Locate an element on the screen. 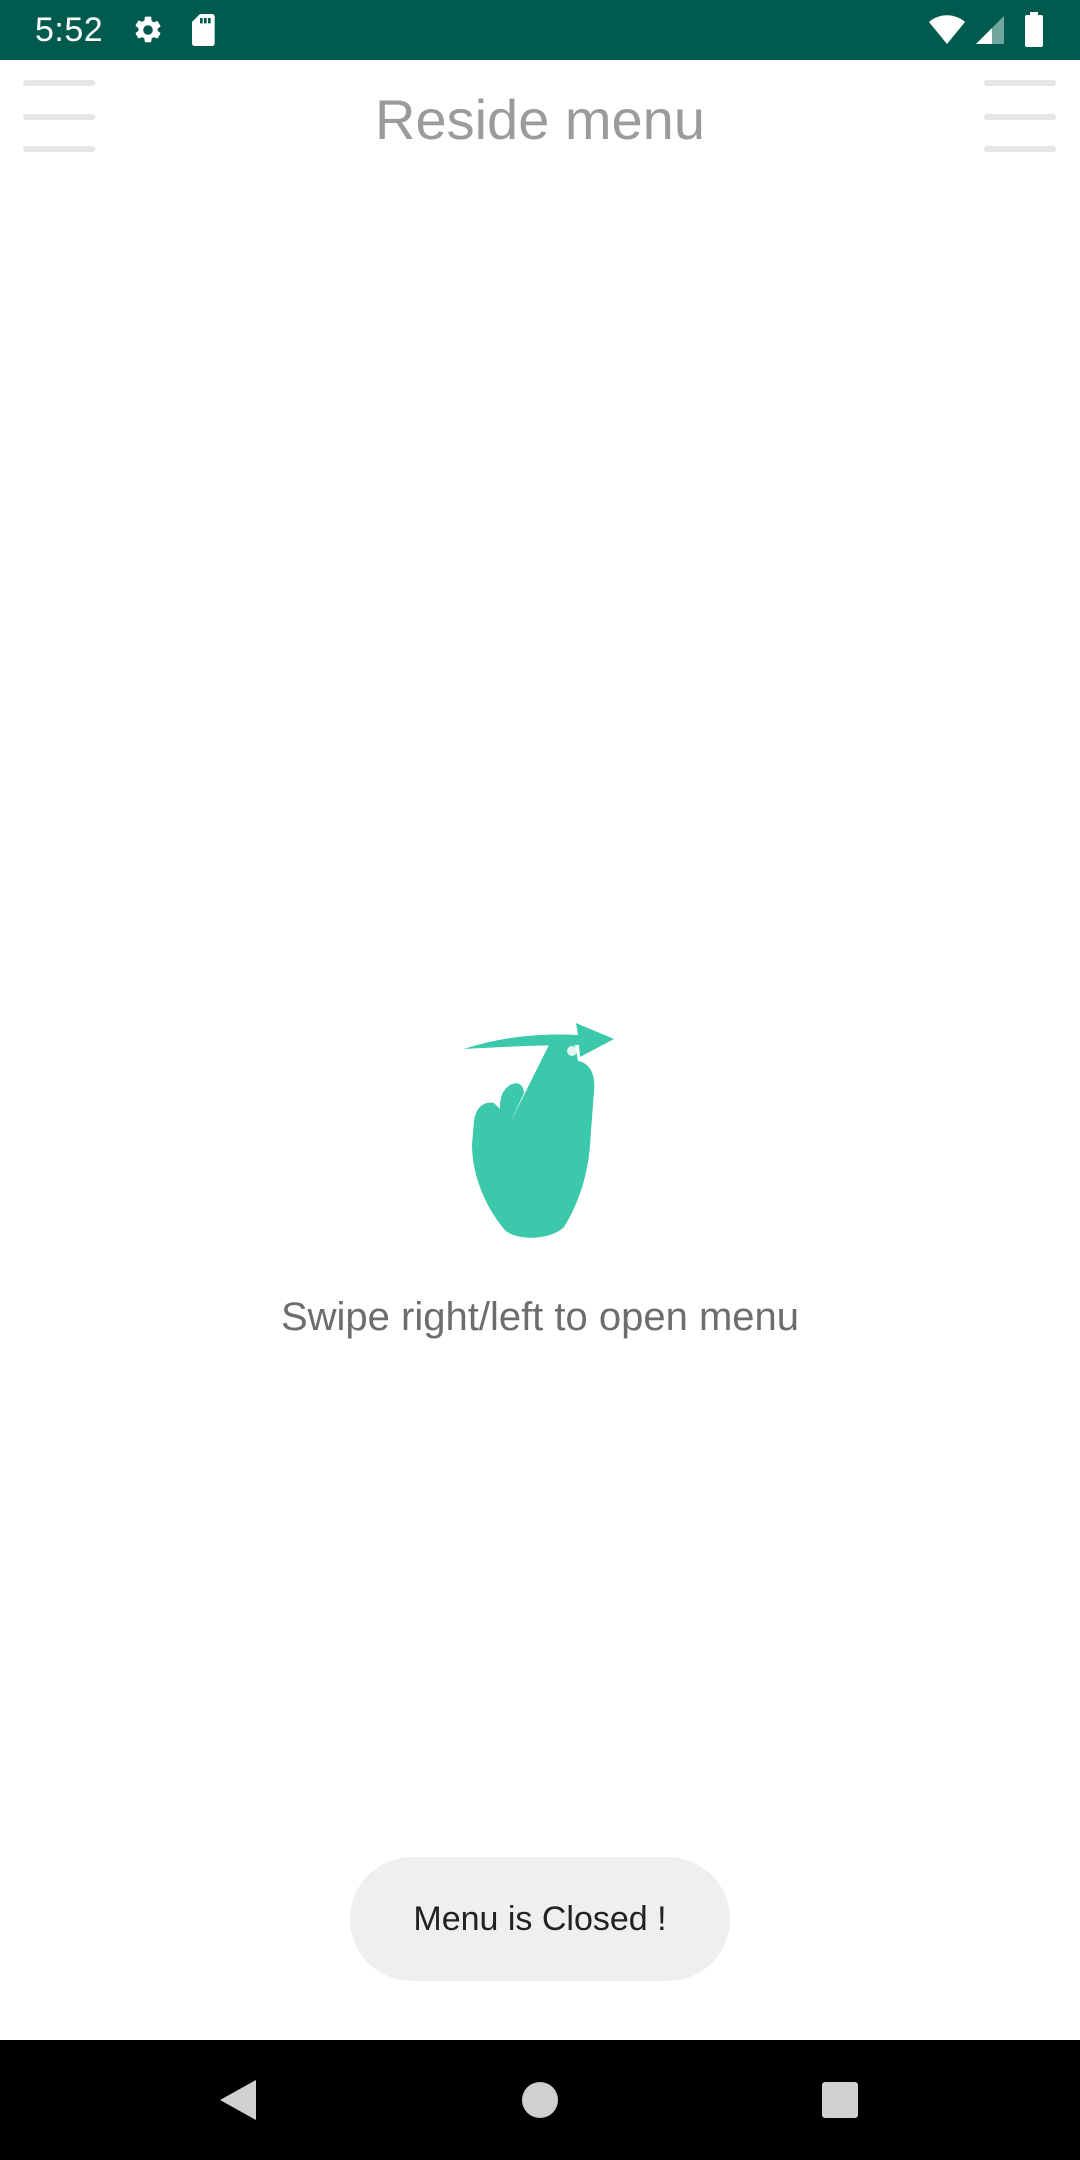 The height and width of the screenshot is (2160, 1080). swipe-gesture-icon is located at coordinates (540, 1125).